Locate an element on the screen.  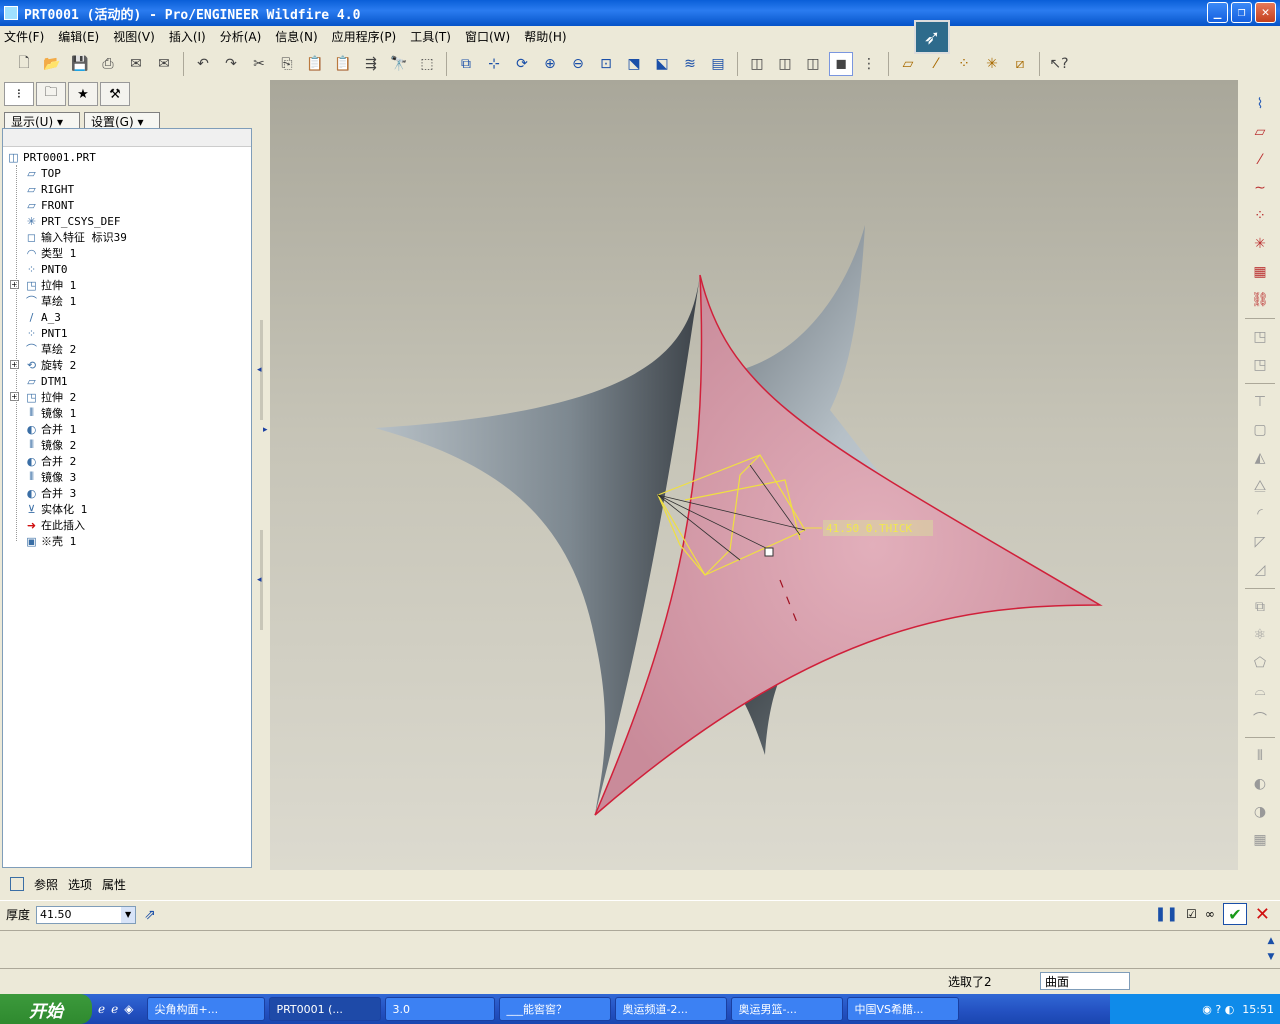
chain-tool-icon: ⛓ is located at coordinates (1260, 300).